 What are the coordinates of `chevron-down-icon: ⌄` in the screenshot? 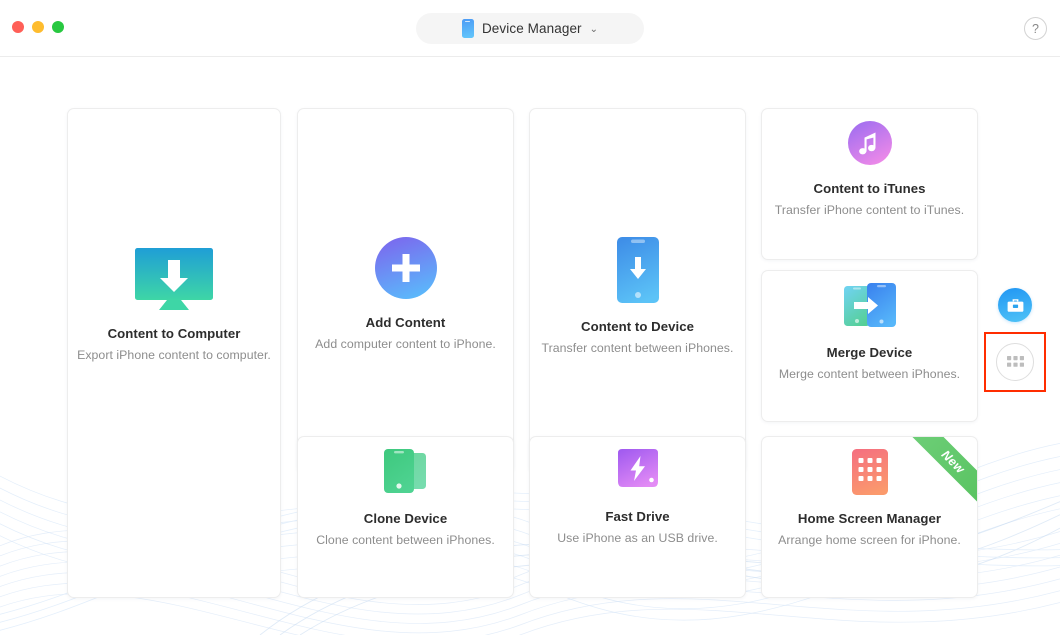 It's located at (594, 29).